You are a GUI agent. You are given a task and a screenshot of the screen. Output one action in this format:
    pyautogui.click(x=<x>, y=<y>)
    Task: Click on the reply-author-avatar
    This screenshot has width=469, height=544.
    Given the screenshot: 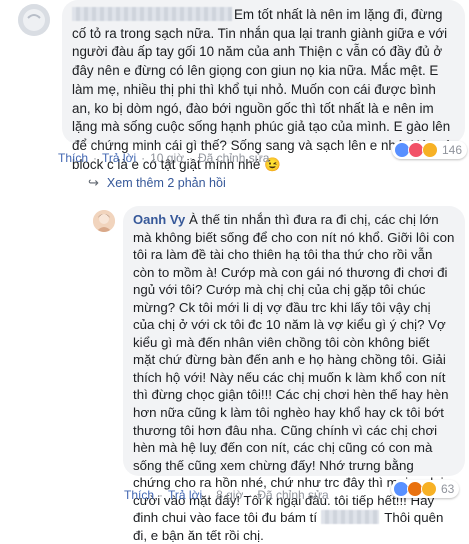 What is the action you would take?
    pyautogui.click(x=104, y=221)
    